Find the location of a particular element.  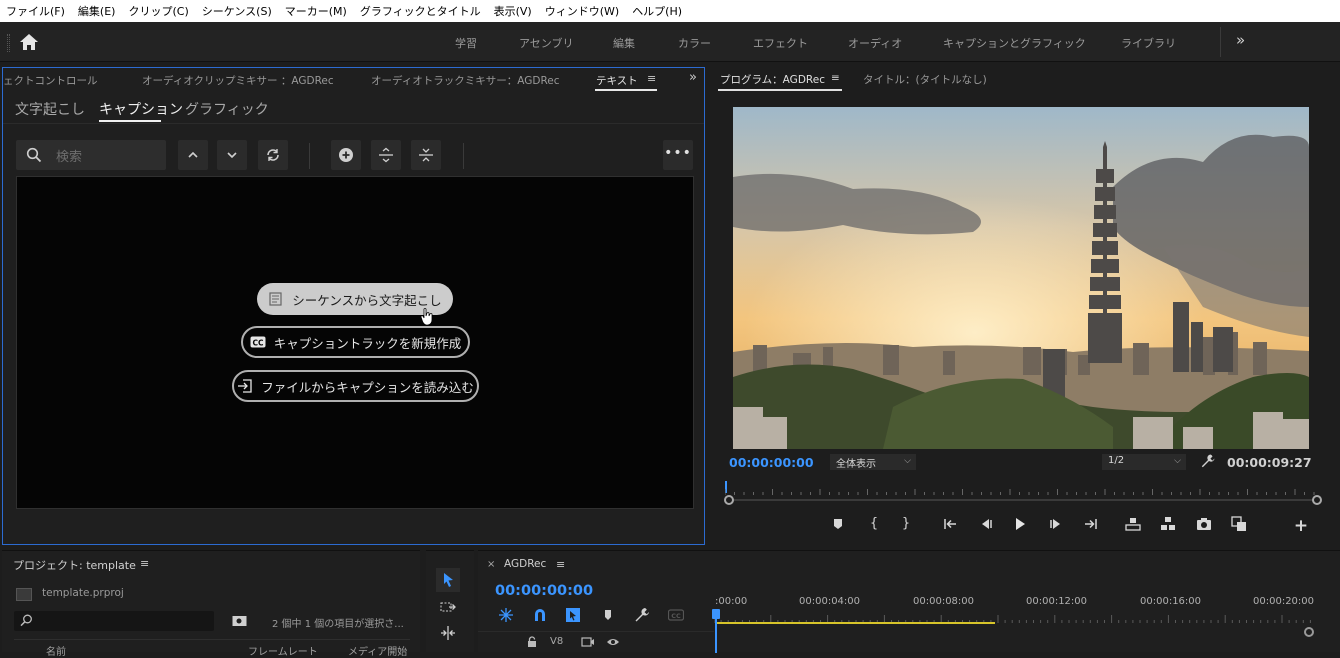

replace-button is located at coordinates (273, 155).